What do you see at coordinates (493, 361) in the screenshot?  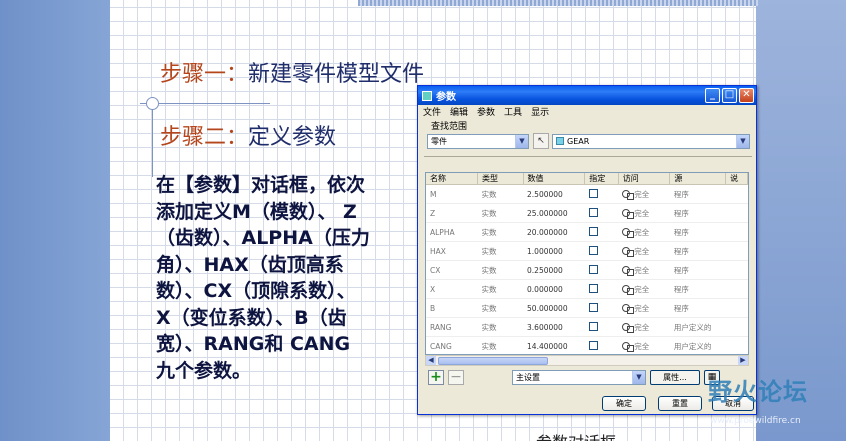 I see `scrollbar-thumb` at bounding box center [493, 361].